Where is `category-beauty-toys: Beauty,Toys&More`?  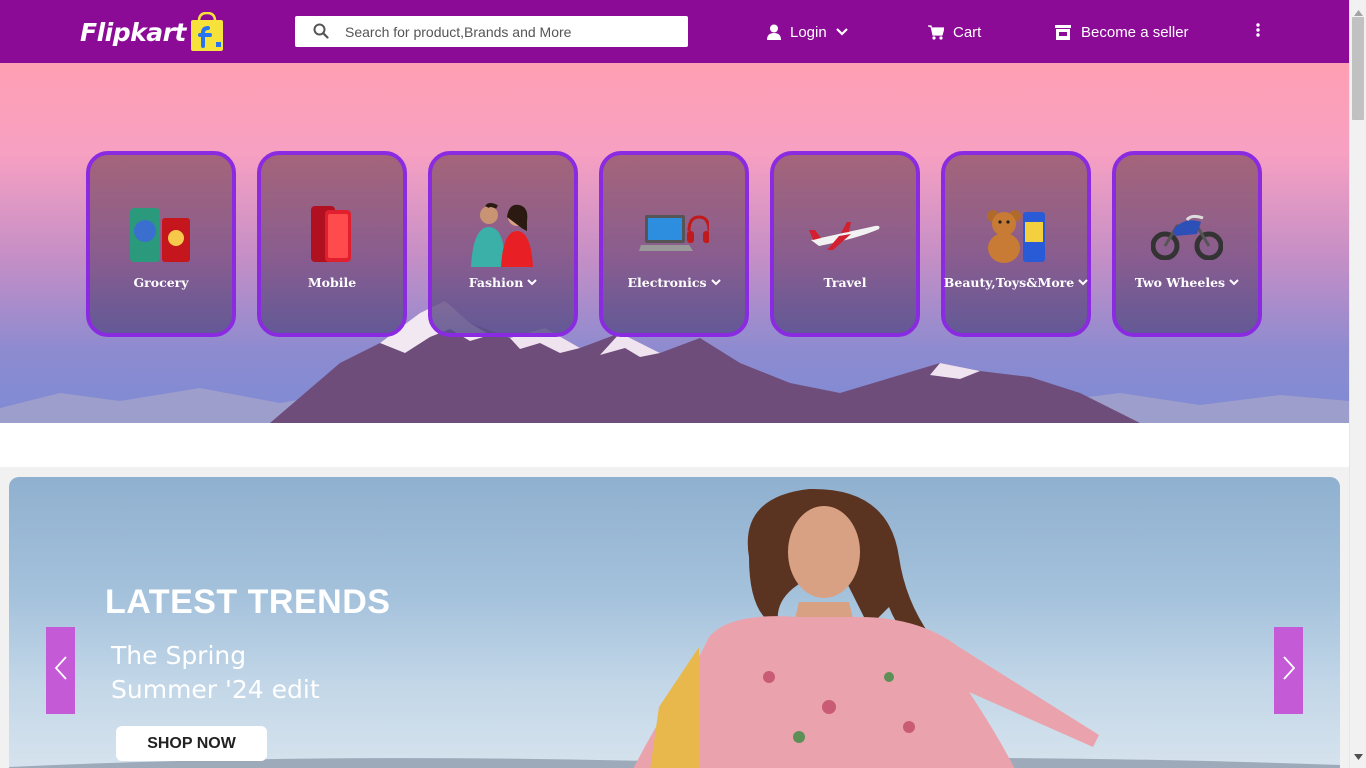
category-beauty-toys: Beauty,Toys&More is located at coordinates (1016, 244).